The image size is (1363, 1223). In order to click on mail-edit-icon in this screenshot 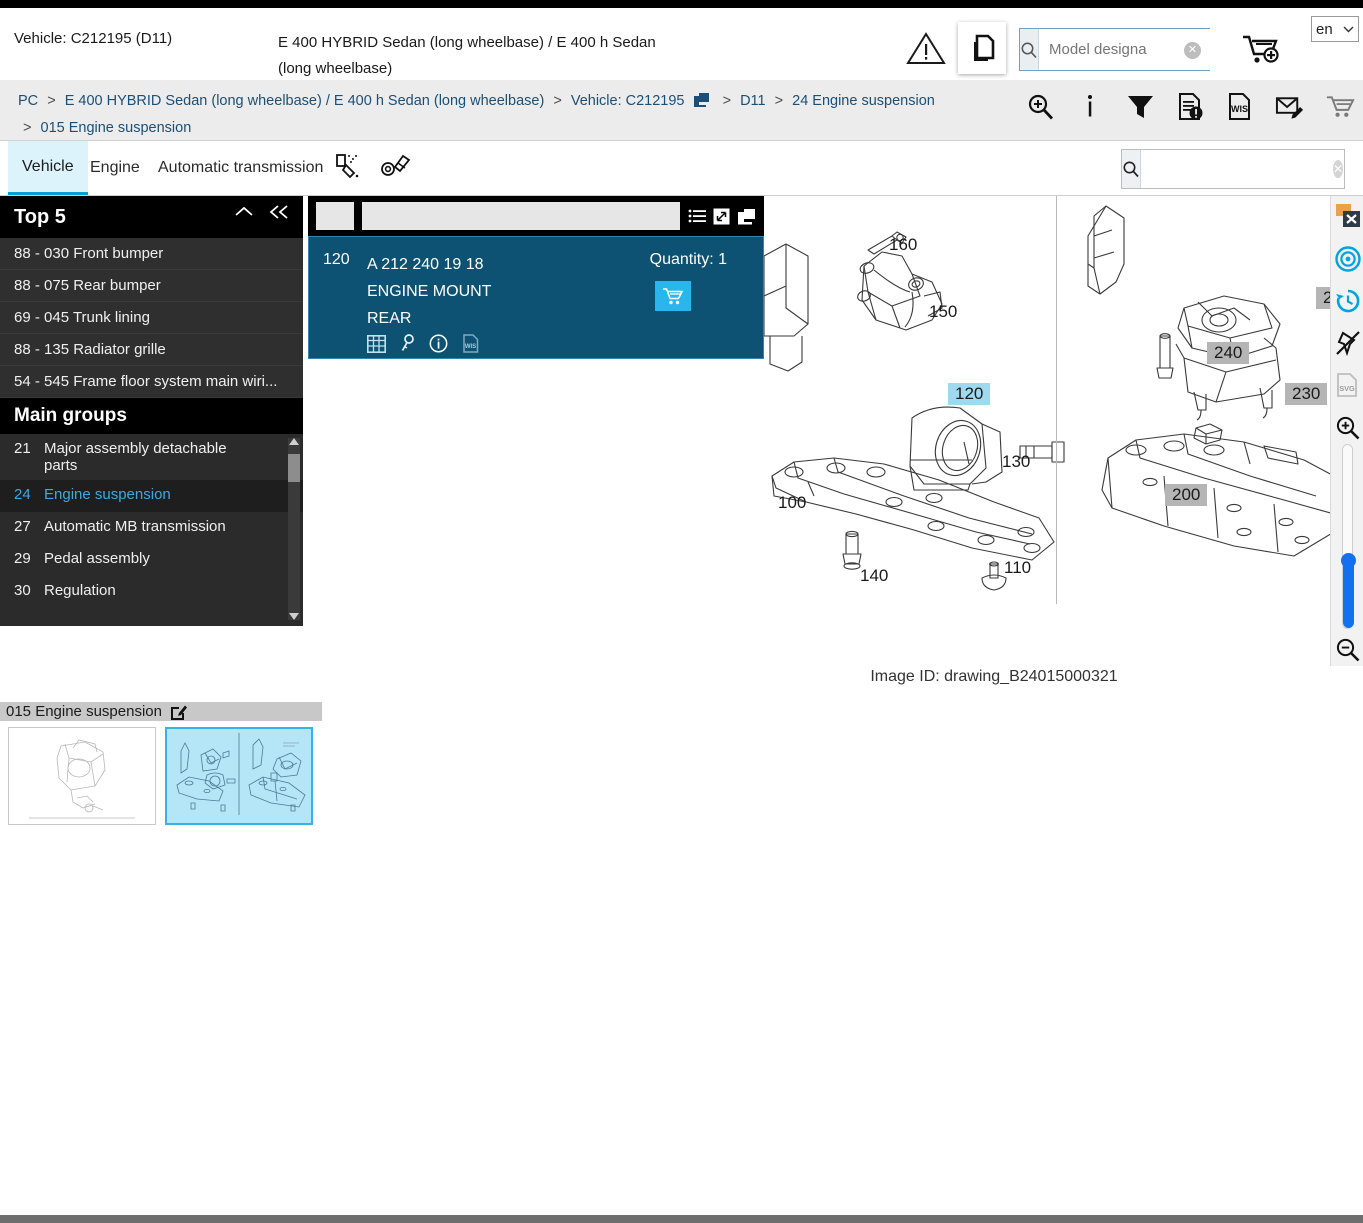, I will do `click(1290, 106)`.